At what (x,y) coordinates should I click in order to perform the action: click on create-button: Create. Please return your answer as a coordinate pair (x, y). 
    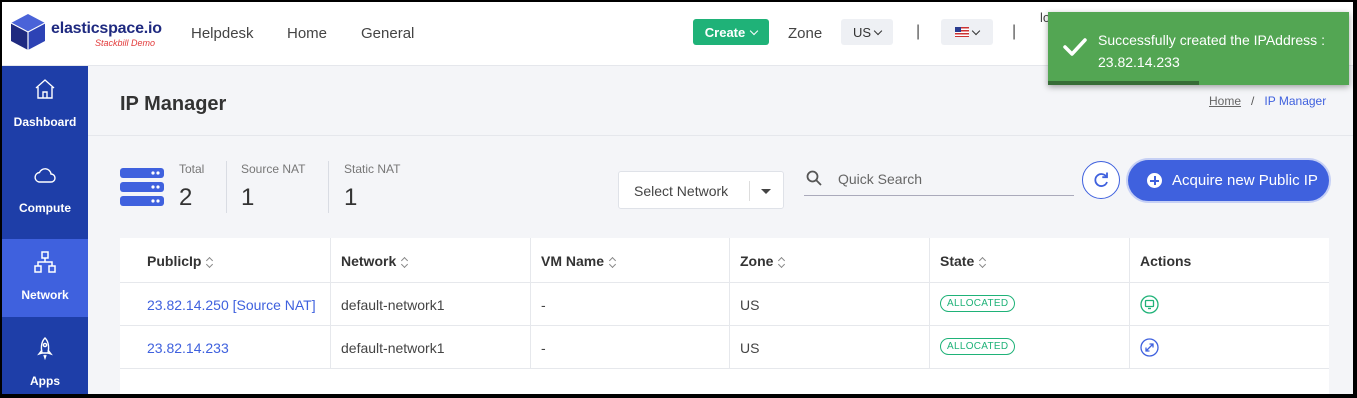
    Looking at the image, I should click on (731, 32).